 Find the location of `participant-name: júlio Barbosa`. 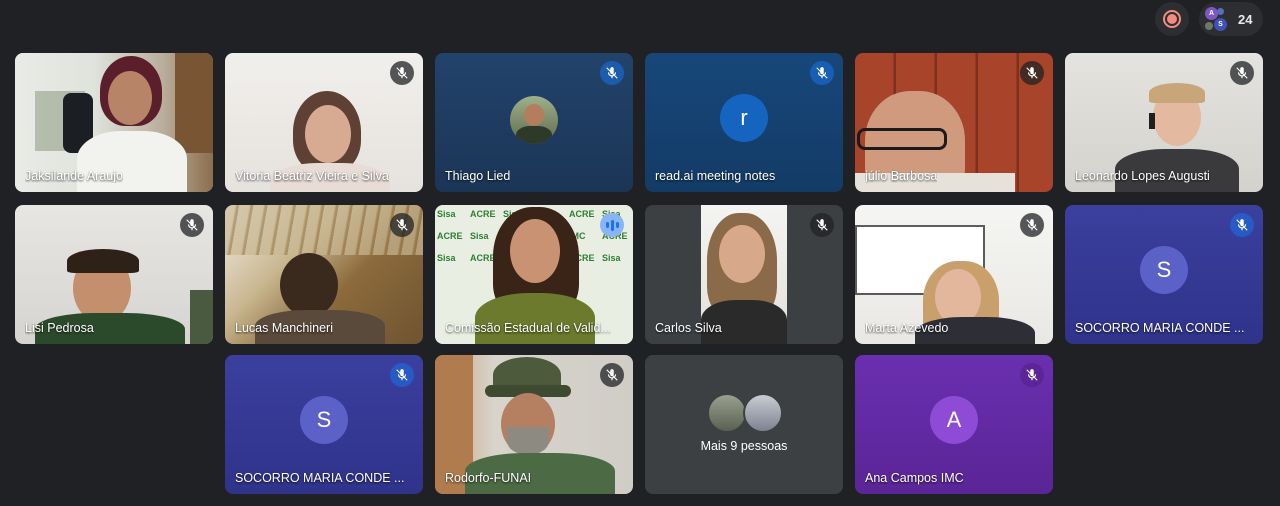

participant-name: júlio Barbosa is located at coordinates (901, 176).